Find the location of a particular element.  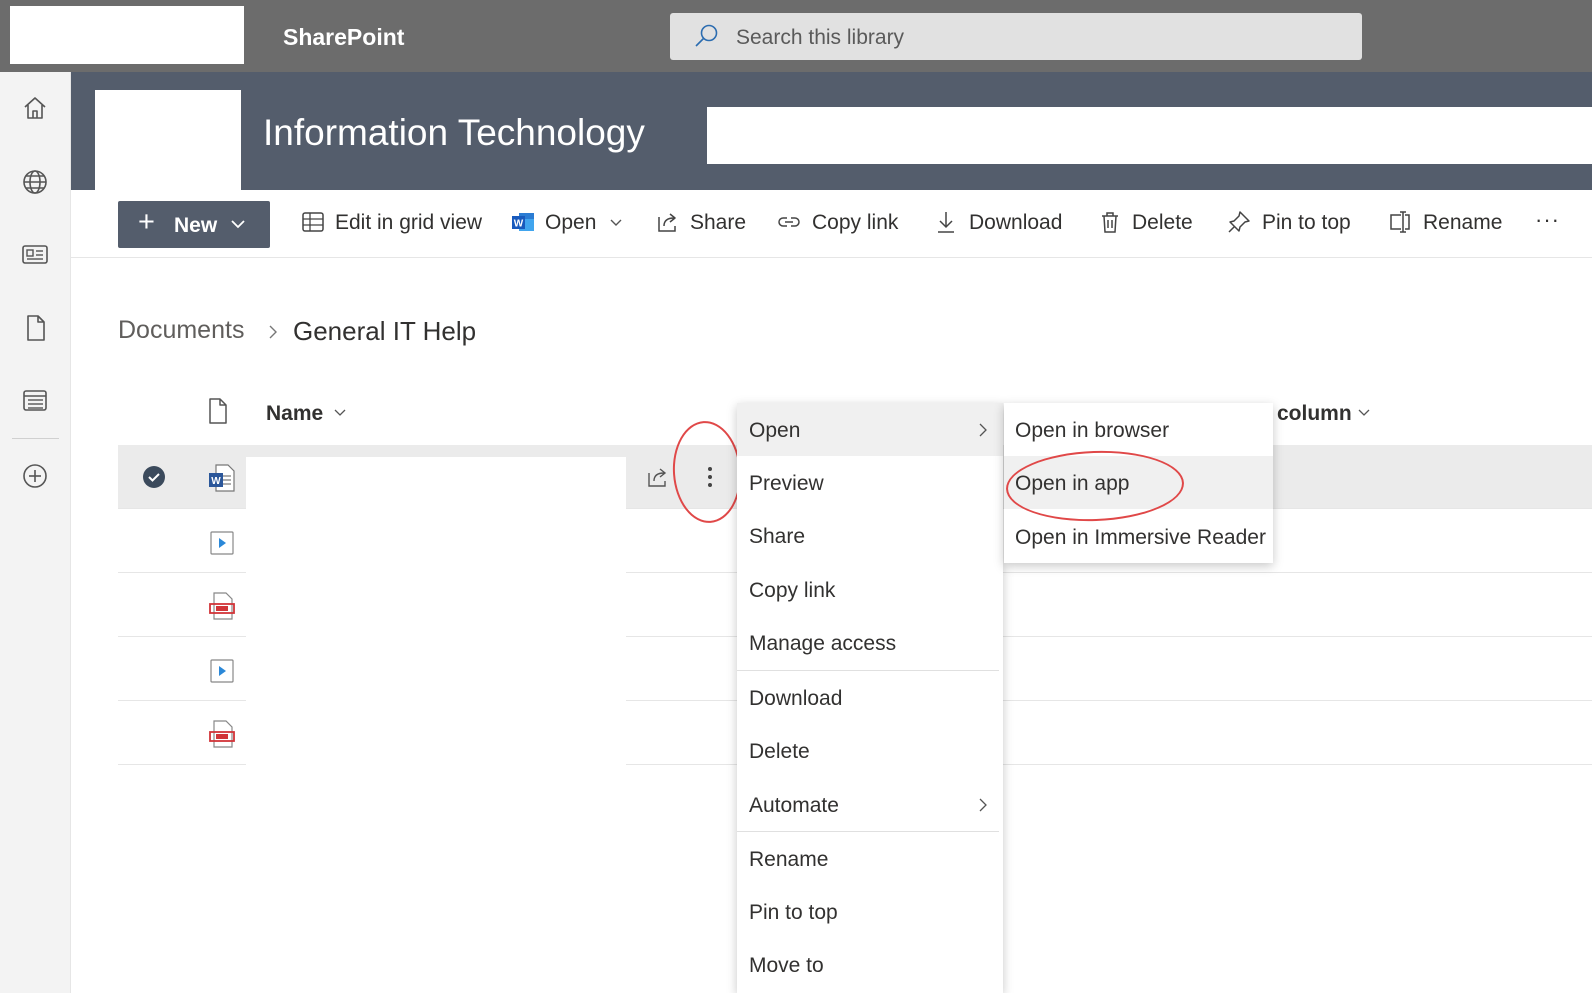

download-button: Download is located at coordinates (1003, 225).